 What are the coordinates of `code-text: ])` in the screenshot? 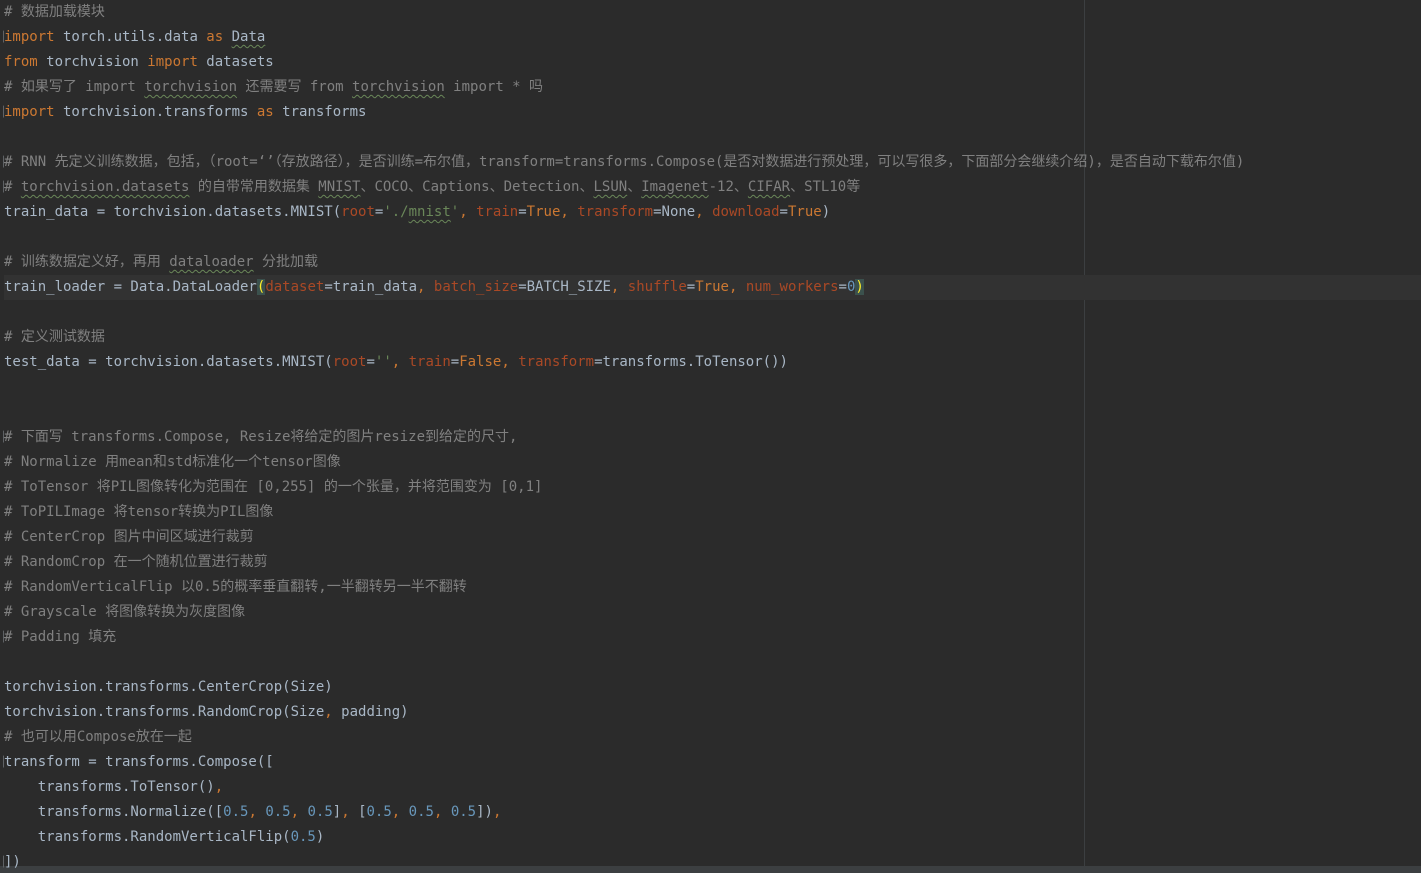 It's located at (484, 812).